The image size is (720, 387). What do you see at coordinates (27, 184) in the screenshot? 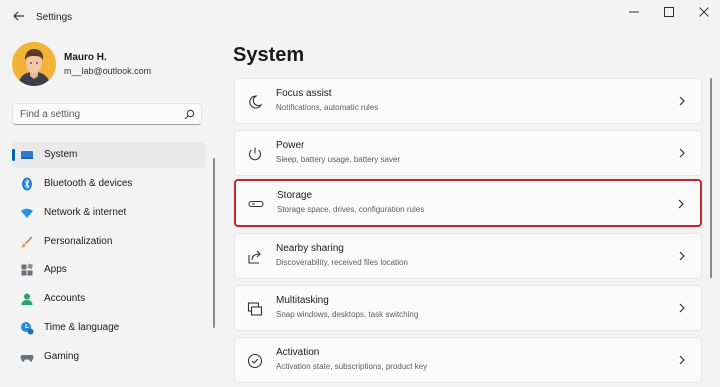
I see `bluetooth-icon` at bounding box center [27, 184].